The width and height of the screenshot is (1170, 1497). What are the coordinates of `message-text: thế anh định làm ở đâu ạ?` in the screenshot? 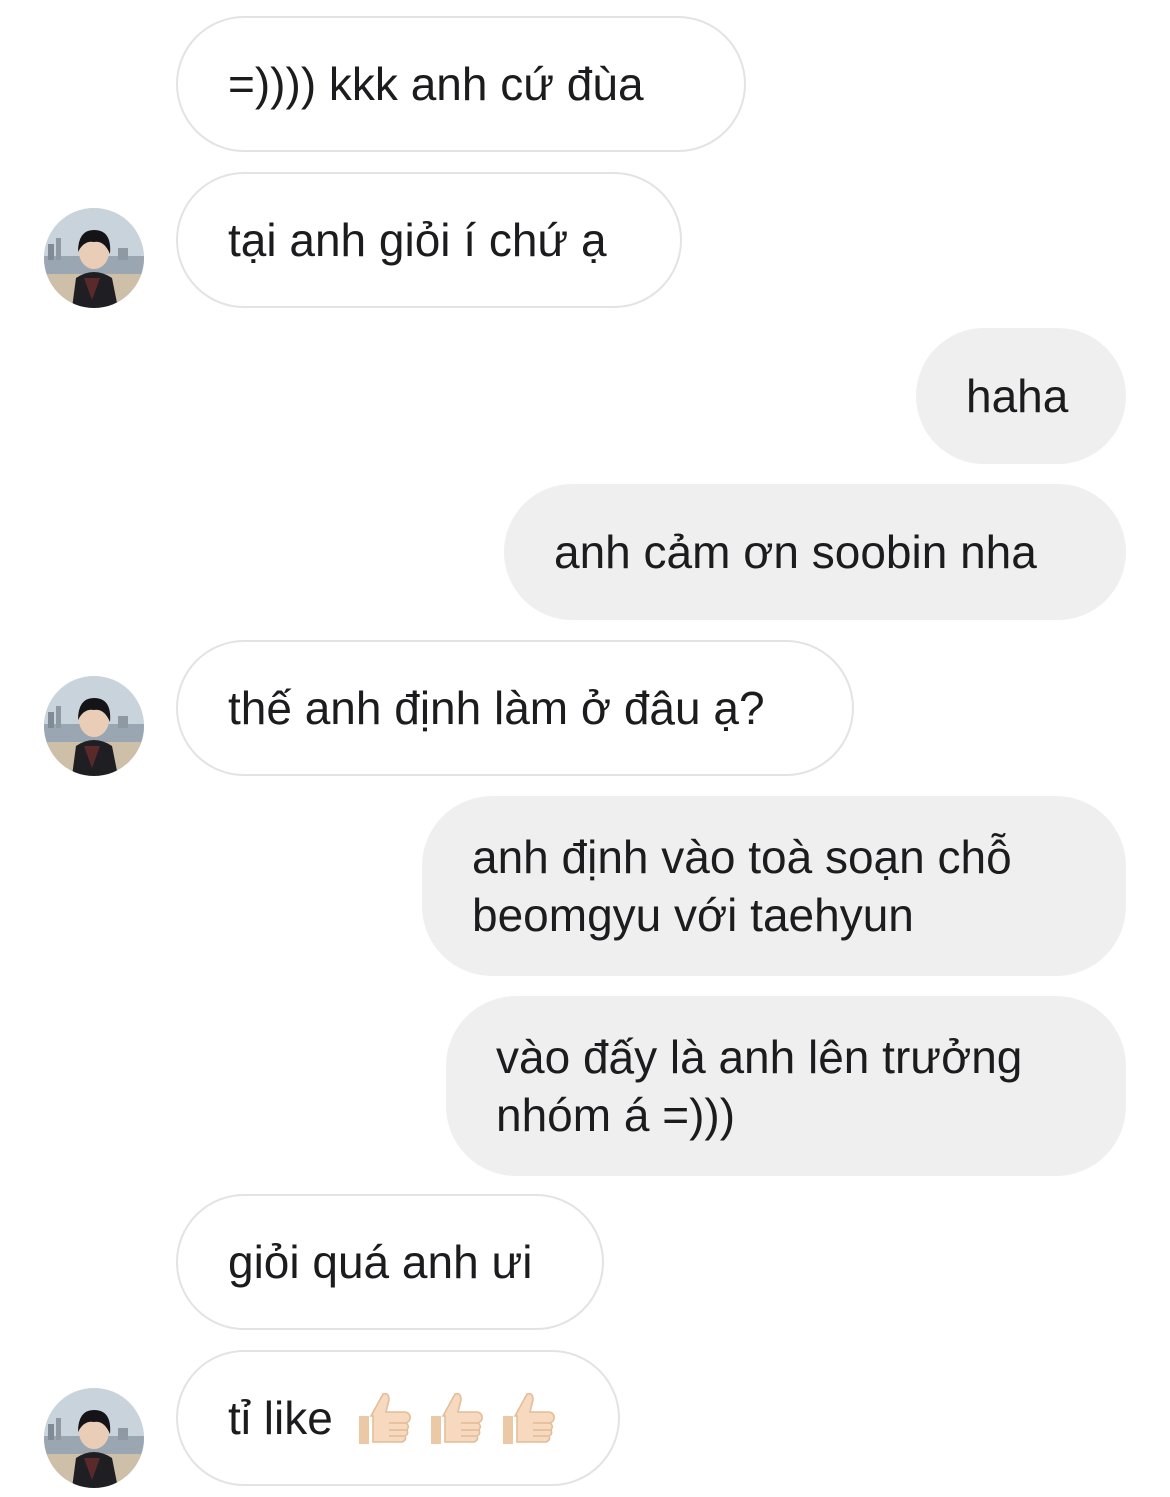 It's located at (496, 708).